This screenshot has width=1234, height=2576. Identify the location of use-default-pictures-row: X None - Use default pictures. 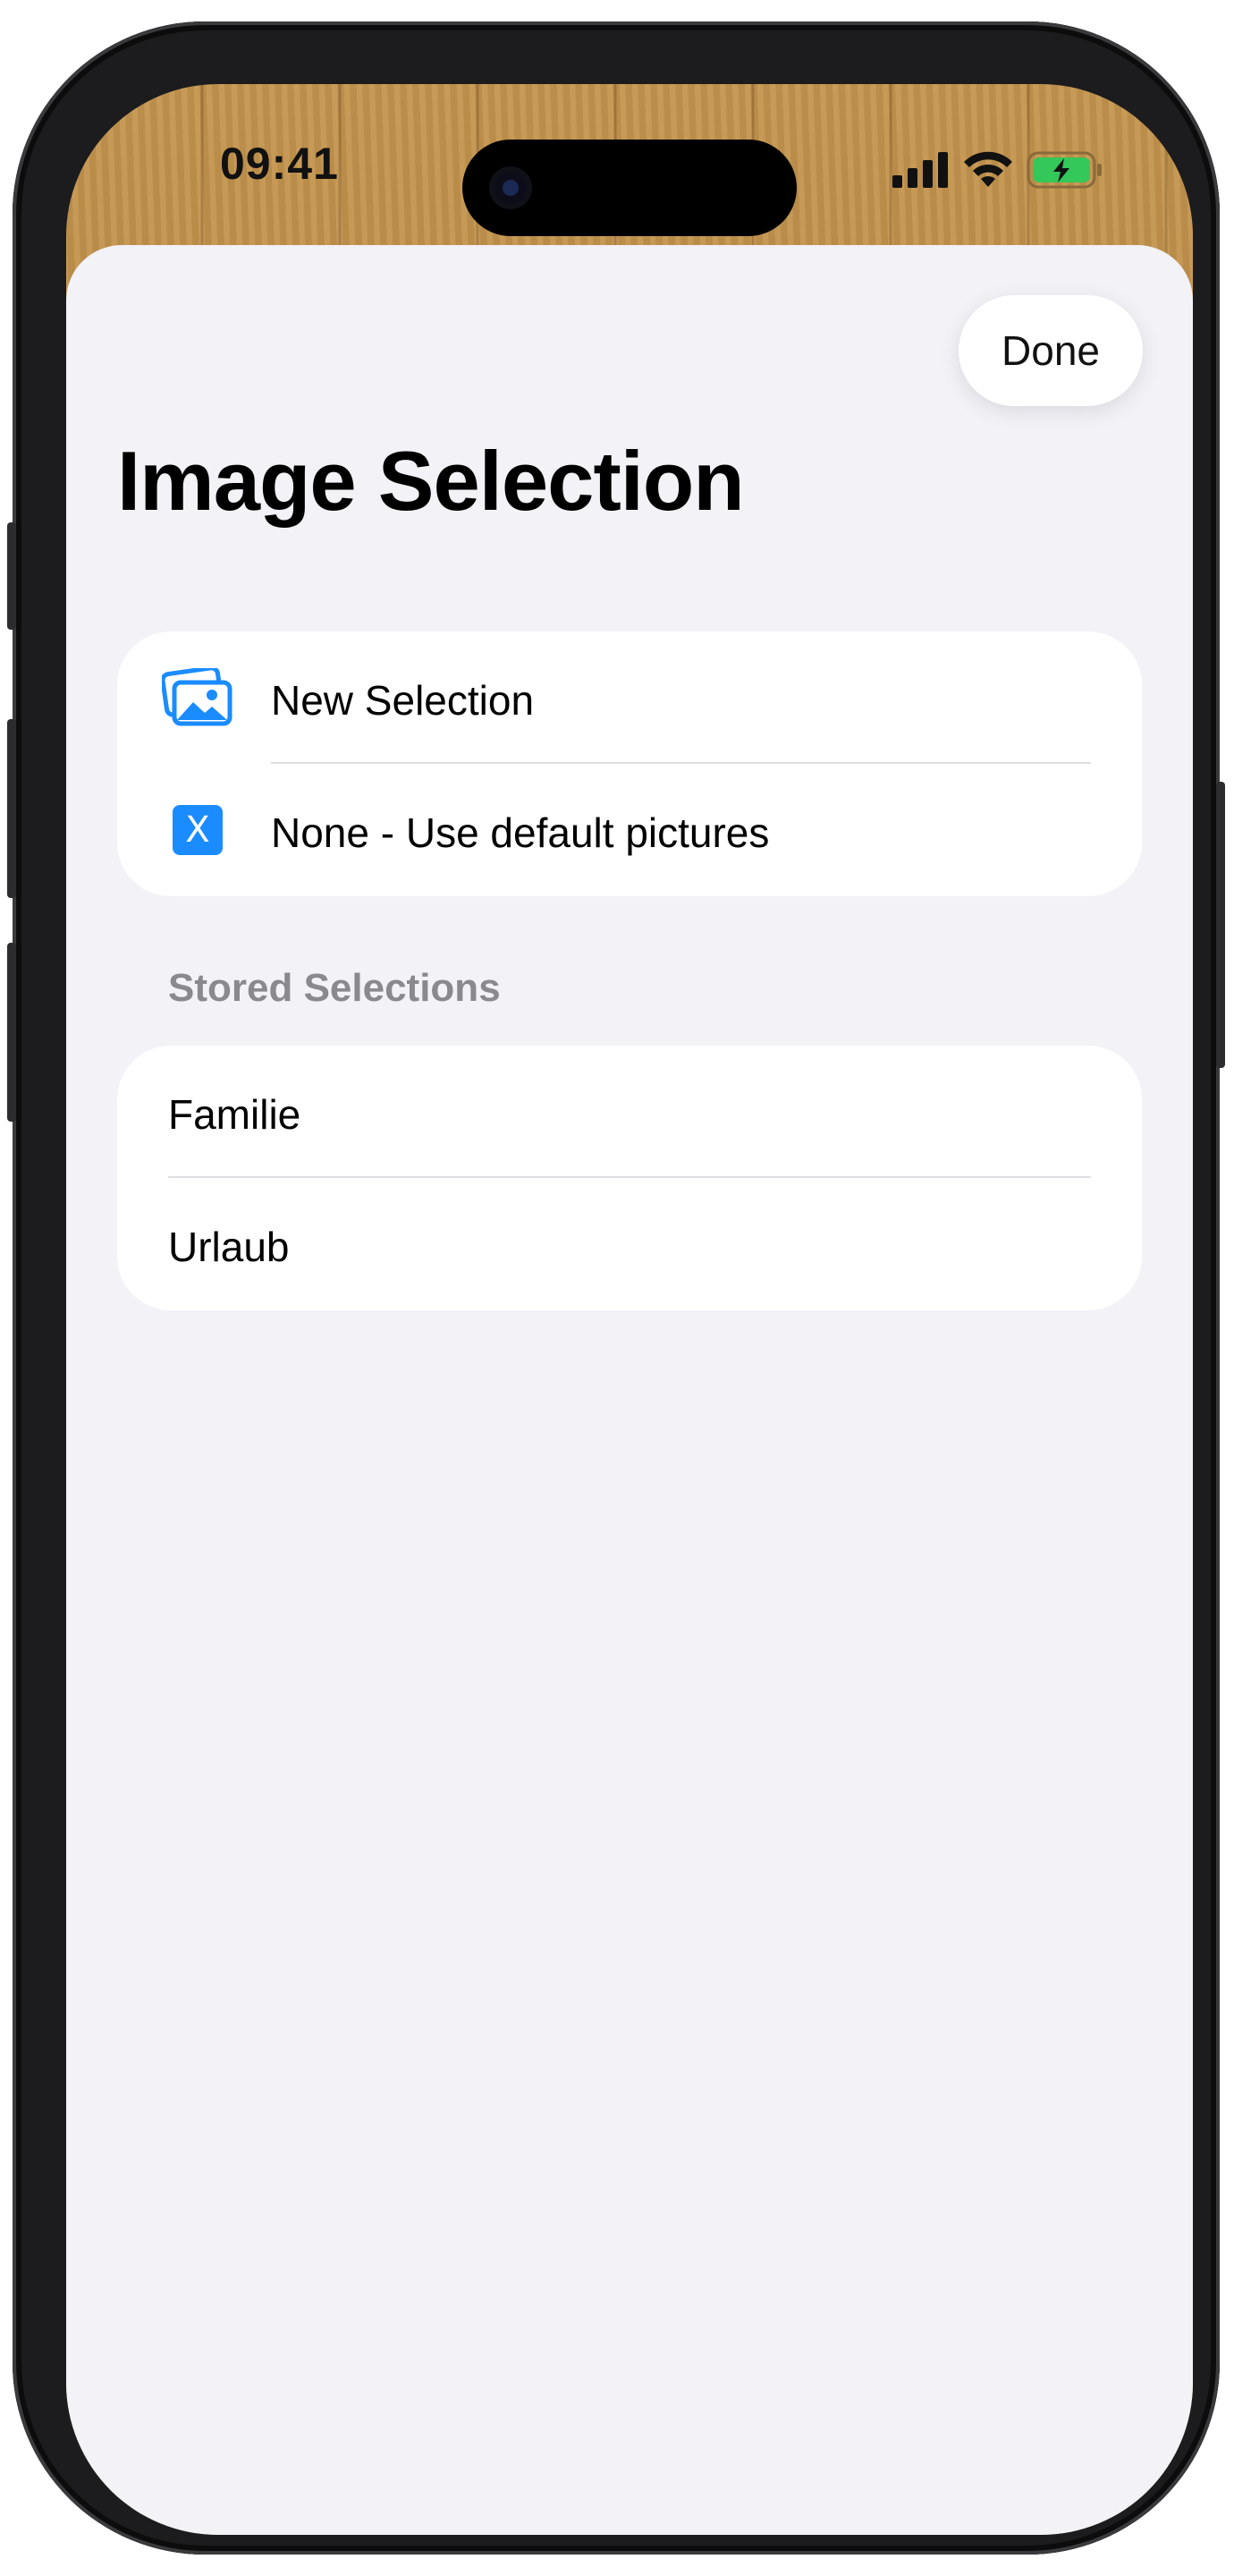
(630, 830).